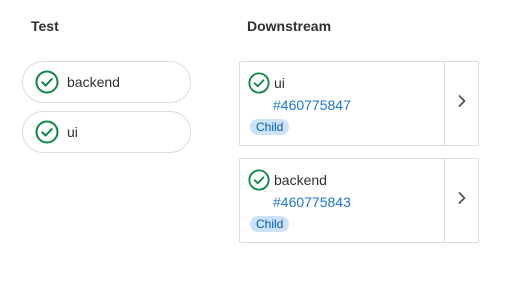 The image size is (509, 286). What do you see at coordinates (300, 180) in the screenshot?
I see `downstream-project-name: backend` at bounding box center [300, 180].